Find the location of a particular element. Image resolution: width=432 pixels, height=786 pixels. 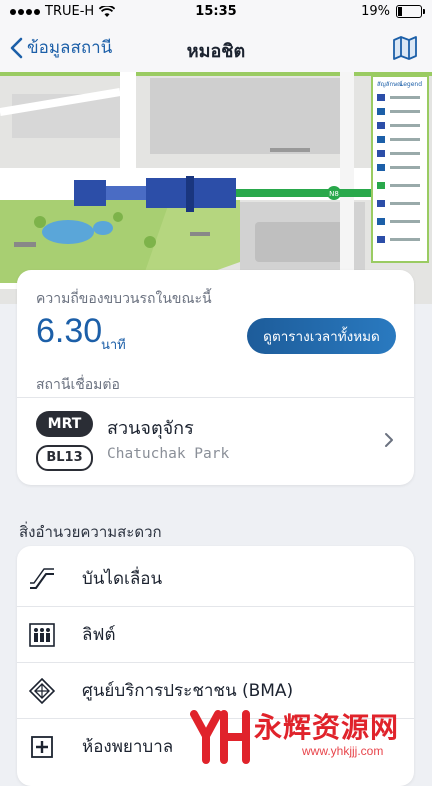

frequency-value: 6.30 is located at coordinates (69, 331).